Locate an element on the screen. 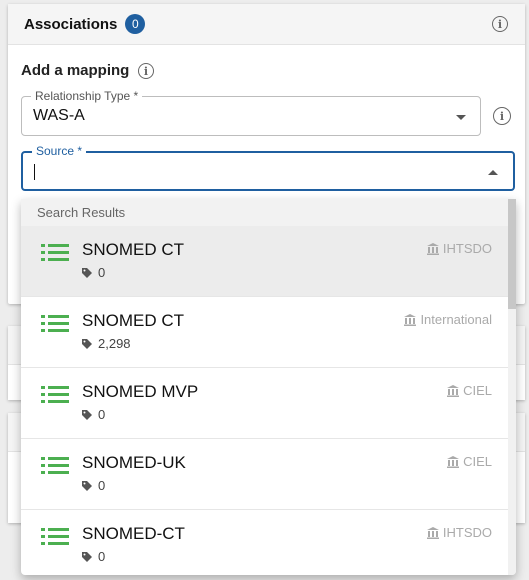 The image size is (529, 580). info-icon: i is located at coordinates (500, 24).